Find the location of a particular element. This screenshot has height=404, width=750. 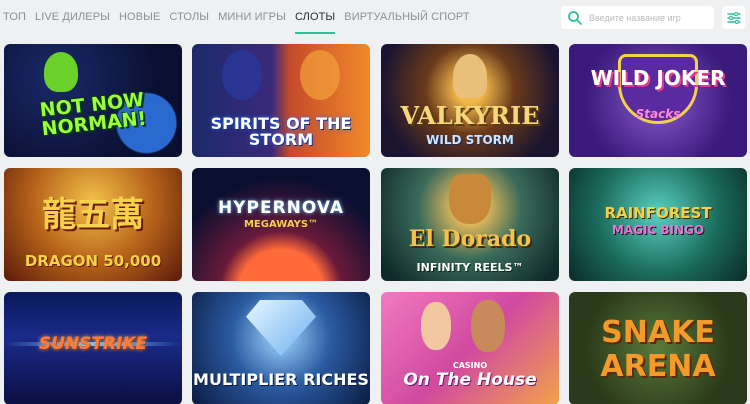

game-title: HYPERNOVA is located at coordinates (281, 208).